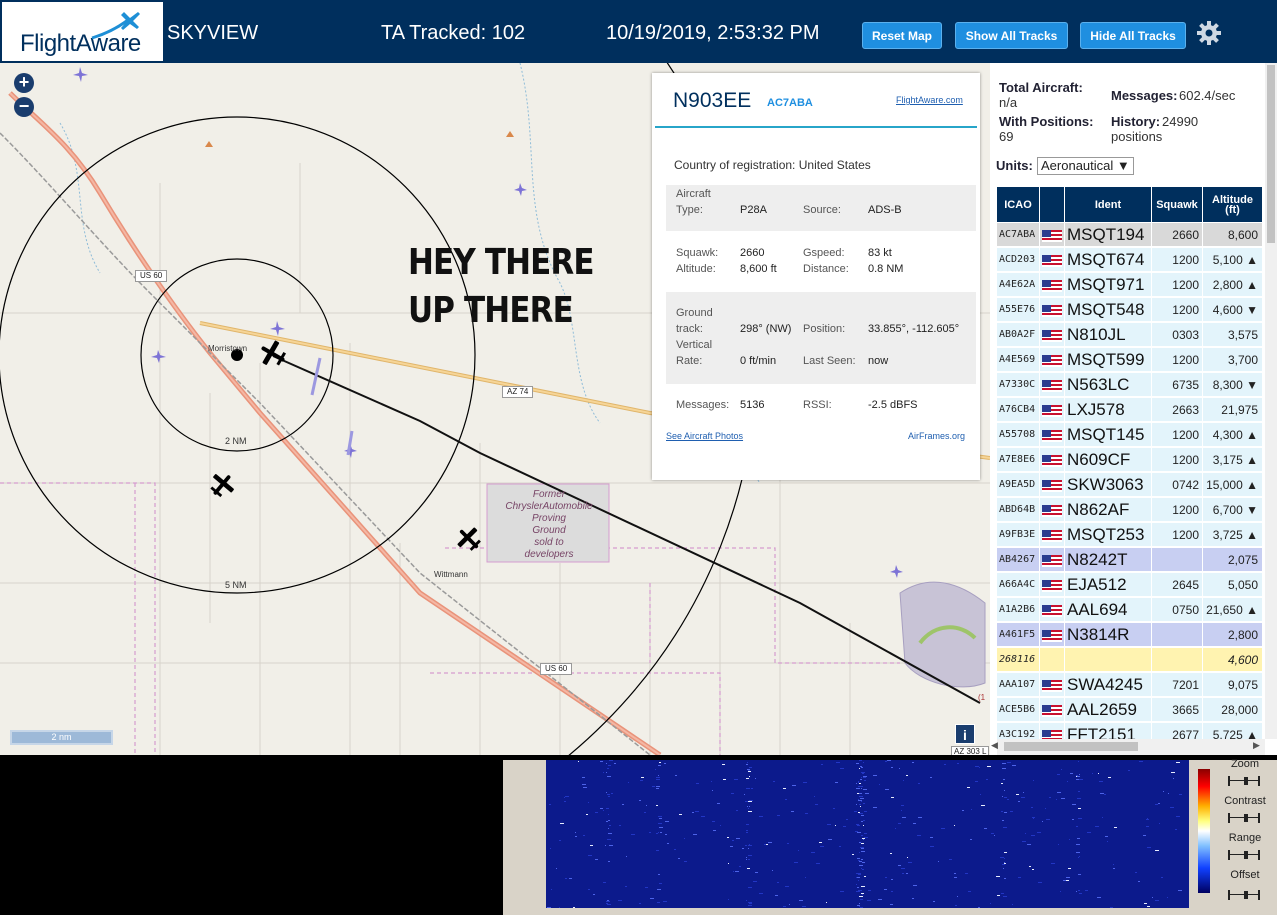 The image size is (1277, 915). Describe the element at coordinates (1108, 585) in the screenshot. I see `cell-ident: EJA512` at that location.